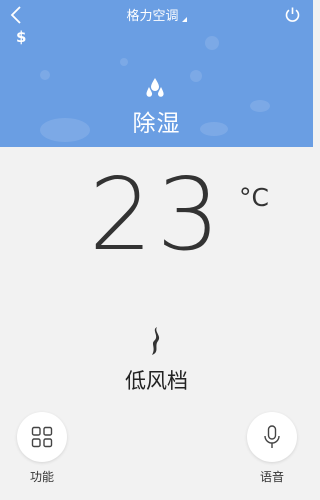 The image size is (320, 500). Describe the element at coordinates (156, 214) in the screenshot. I see `temperature-value: 23` at that location.